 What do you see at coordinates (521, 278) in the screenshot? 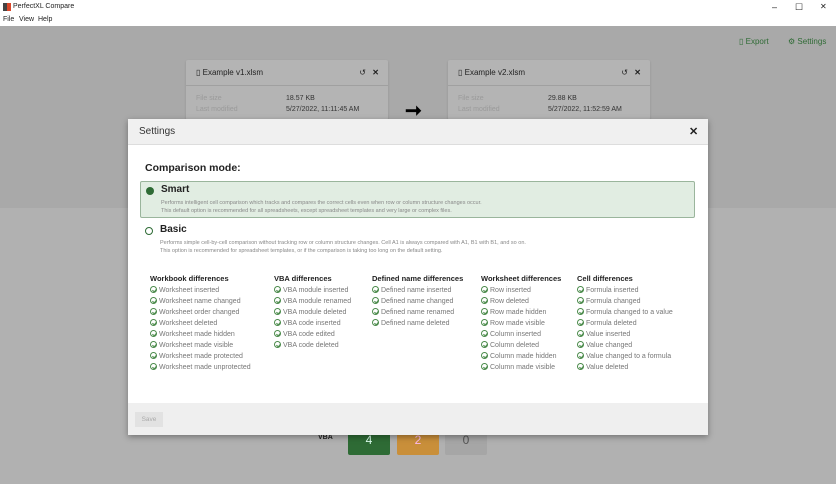
I see `group-title: Worksheet differences` at bounding box center [521, 278].